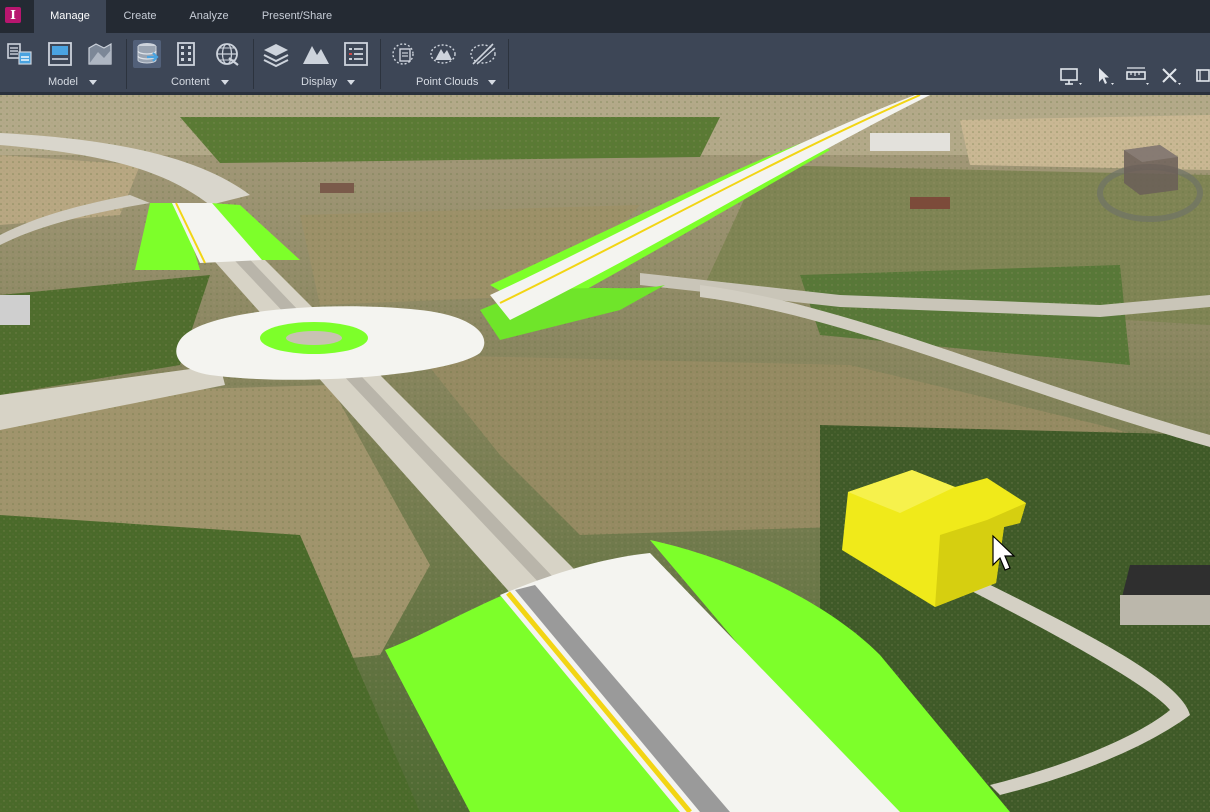  I want to click on group-label-content: Content, so click(190, 82).